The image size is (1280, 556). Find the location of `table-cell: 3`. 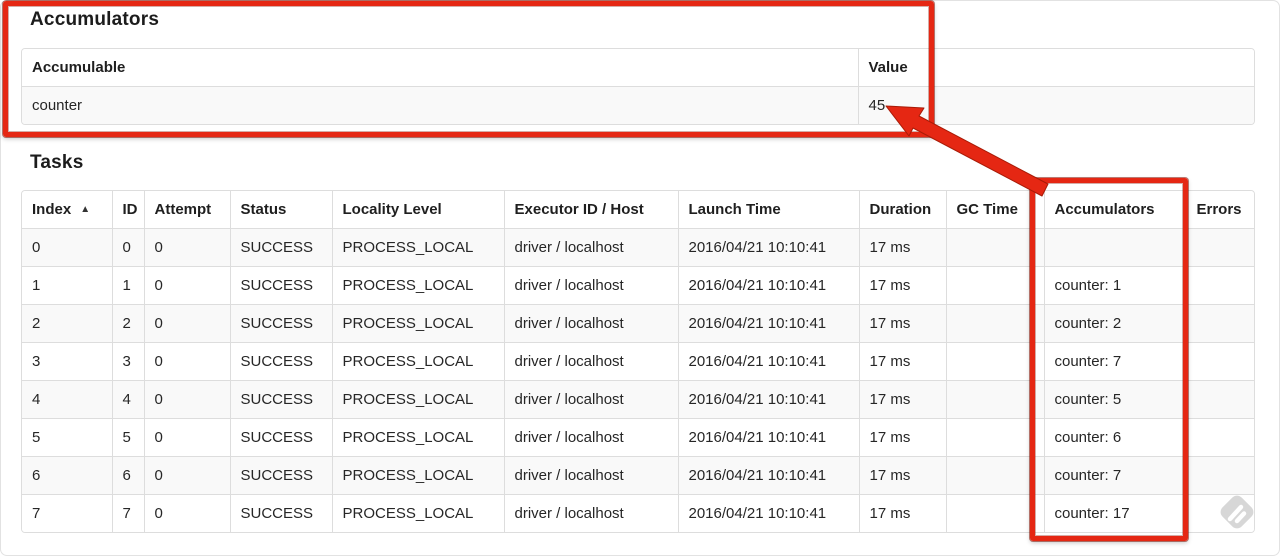

table-cell: 3 is located at coordinates (67, 361).